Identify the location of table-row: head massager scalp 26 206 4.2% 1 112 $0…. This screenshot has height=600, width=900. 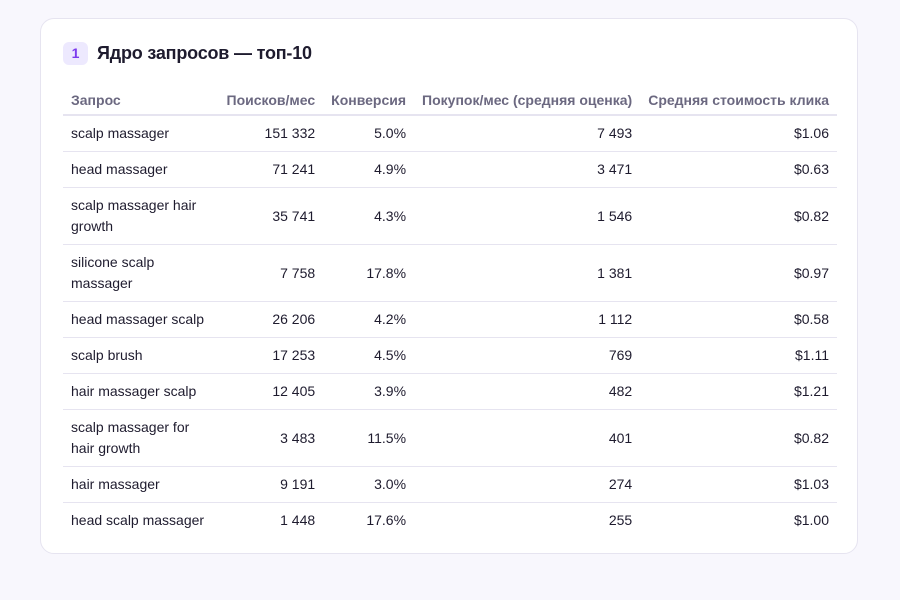
(450, 319).